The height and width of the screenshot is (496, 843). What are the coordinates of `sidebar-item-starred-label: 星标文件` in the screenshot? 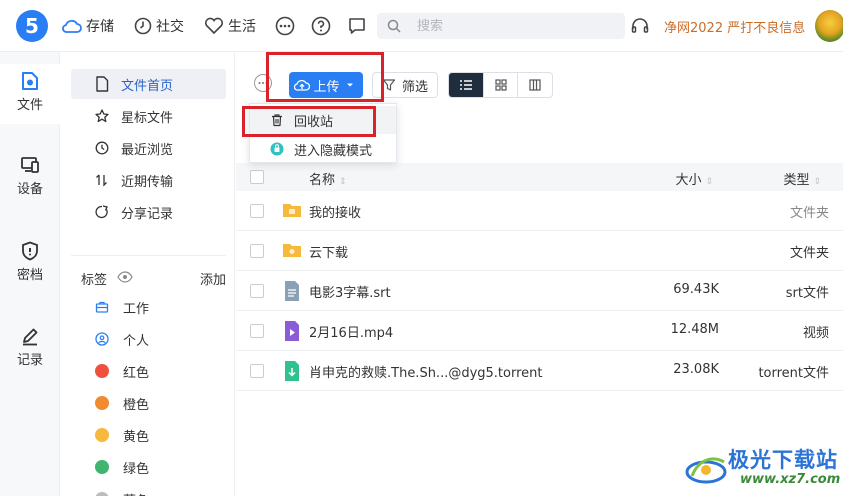 It's located at (147, 118).